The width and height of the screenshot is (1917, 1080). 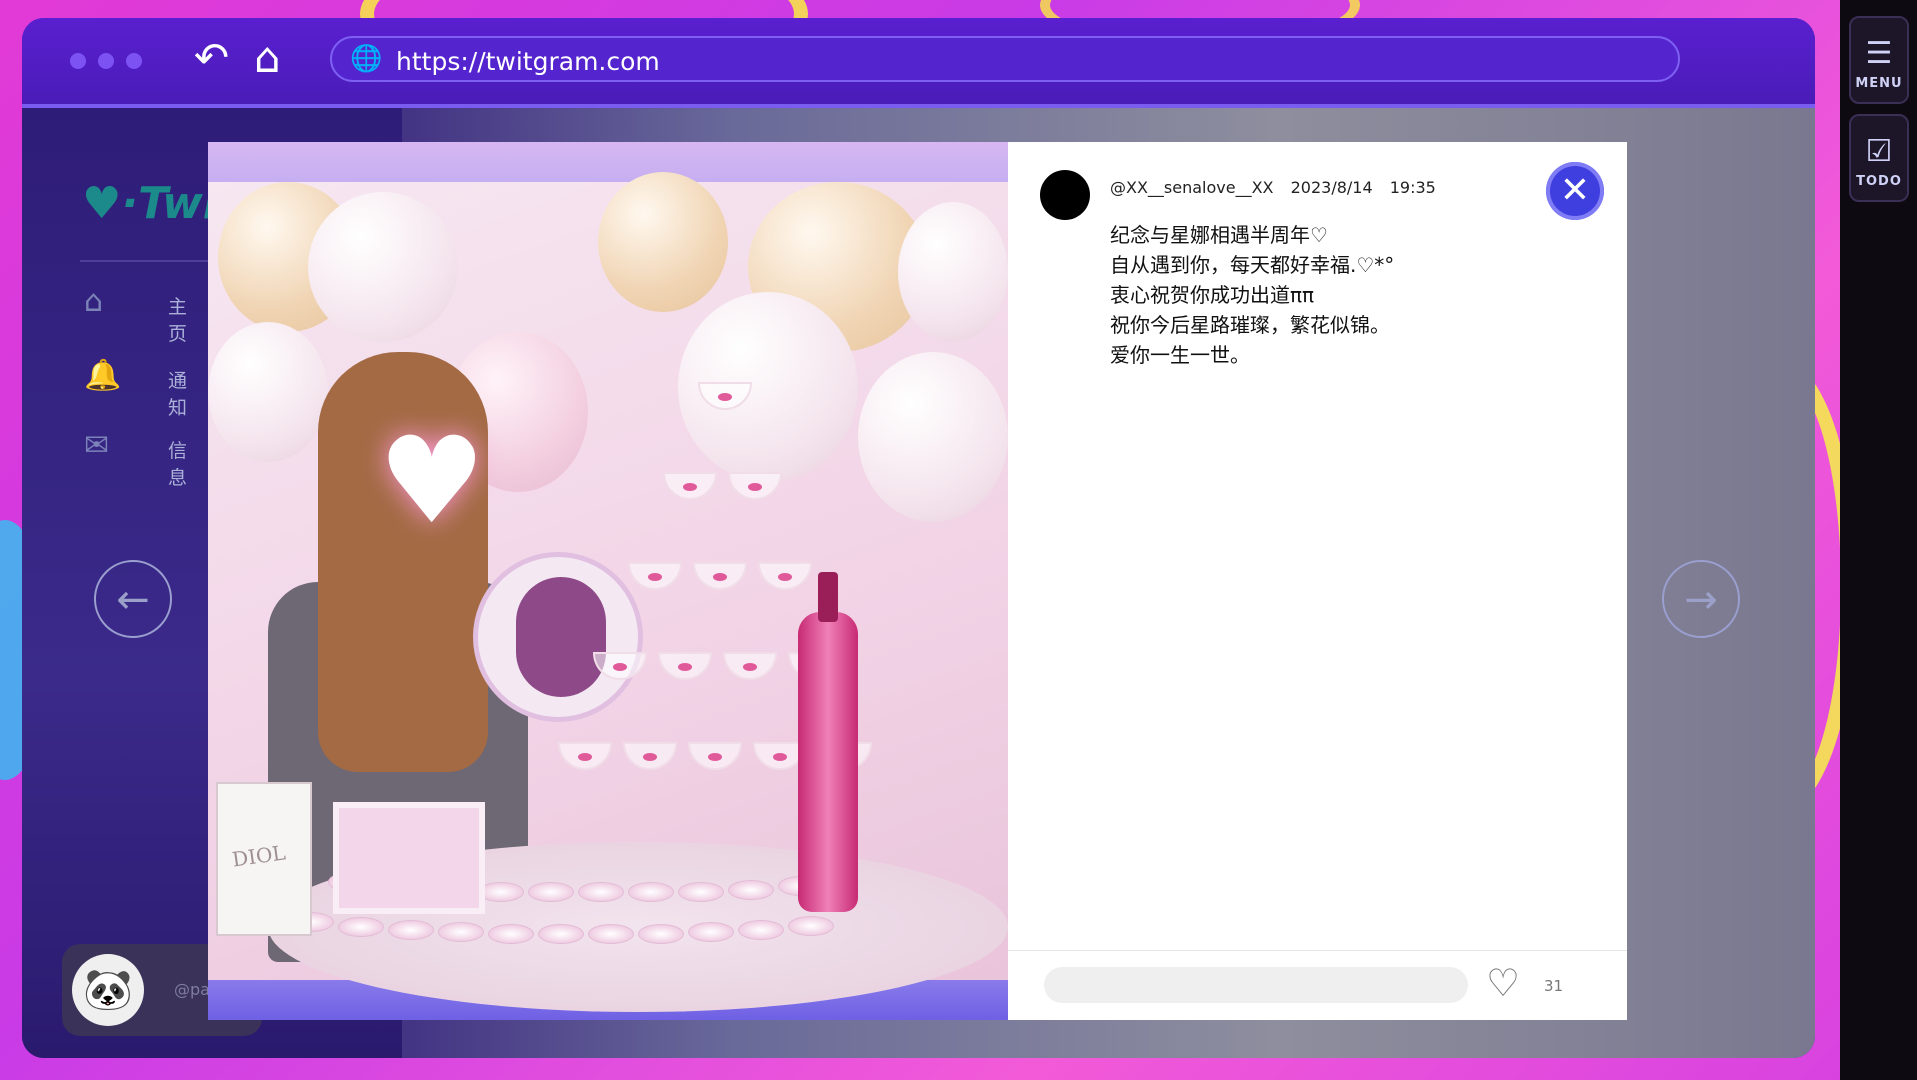 What do you see at coordinates (1219, 235) in the screenshot?
I see `post-line: 纪念与星娜相遇半周年♡` at bounding box center [1219, 235].